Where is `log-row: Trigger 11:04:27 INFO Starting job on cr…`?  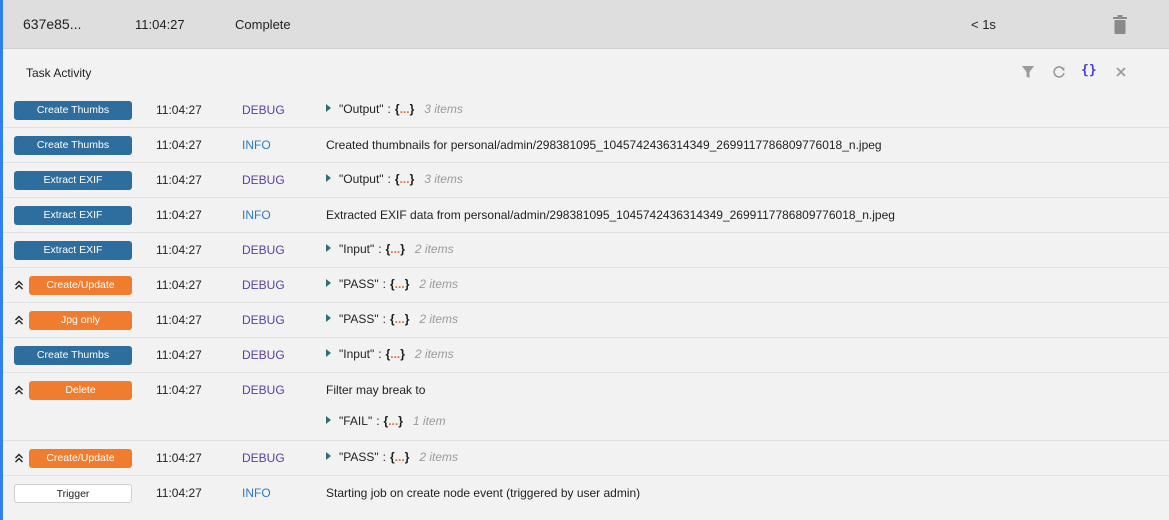
log-row: Trigger 11:04:27 INFO Starting job on cr… is located at coordinates (586, 493).